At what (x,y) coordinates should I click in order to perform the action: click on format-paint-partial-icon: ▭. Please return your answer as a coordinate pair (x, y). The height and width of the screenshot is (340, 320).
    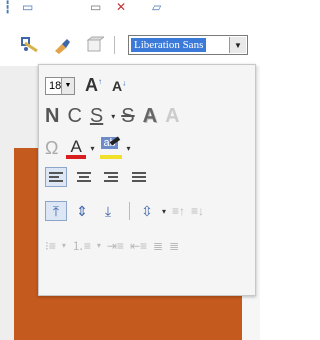
    Looking at the image, I should click on (27, 7).